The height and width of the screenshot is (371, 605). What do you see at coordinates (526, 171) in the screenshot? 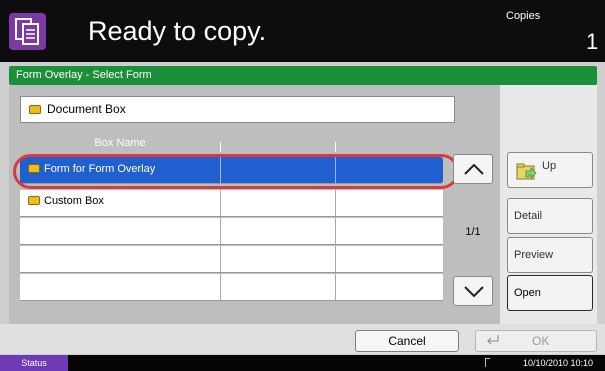
I see `folder-up-icon` at bounding box center [526, 171].